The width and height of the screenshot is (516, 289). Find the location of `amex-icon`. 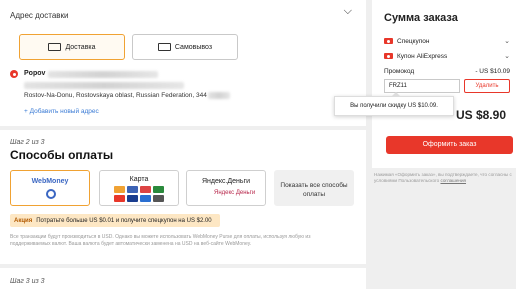

amex-icon is located at coordinates (145, 198).